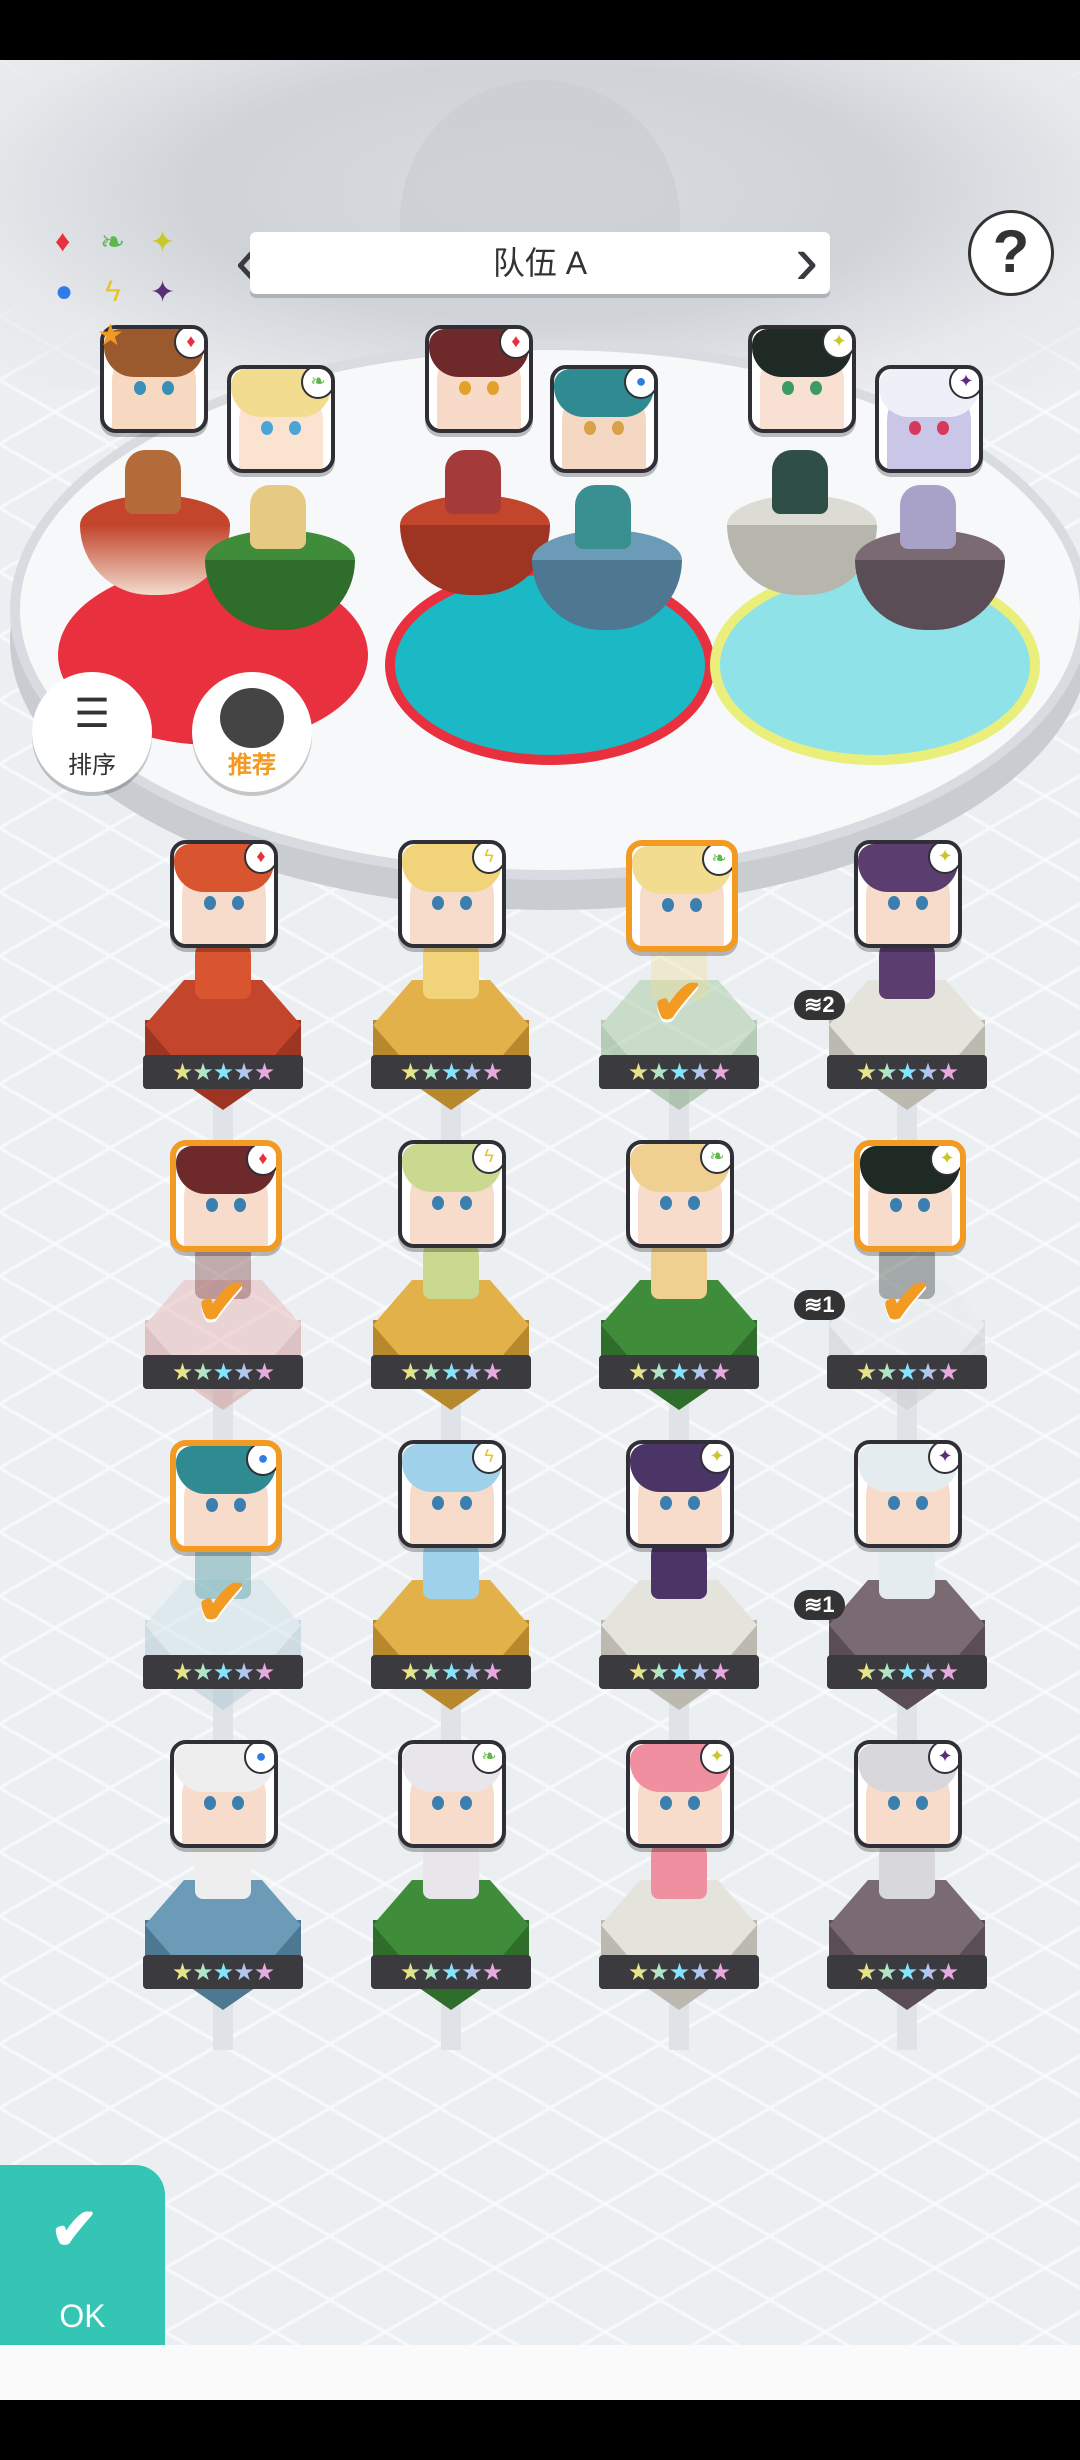  I want to click on duplicate-count-badge: ≋2, so click(819, 1005).